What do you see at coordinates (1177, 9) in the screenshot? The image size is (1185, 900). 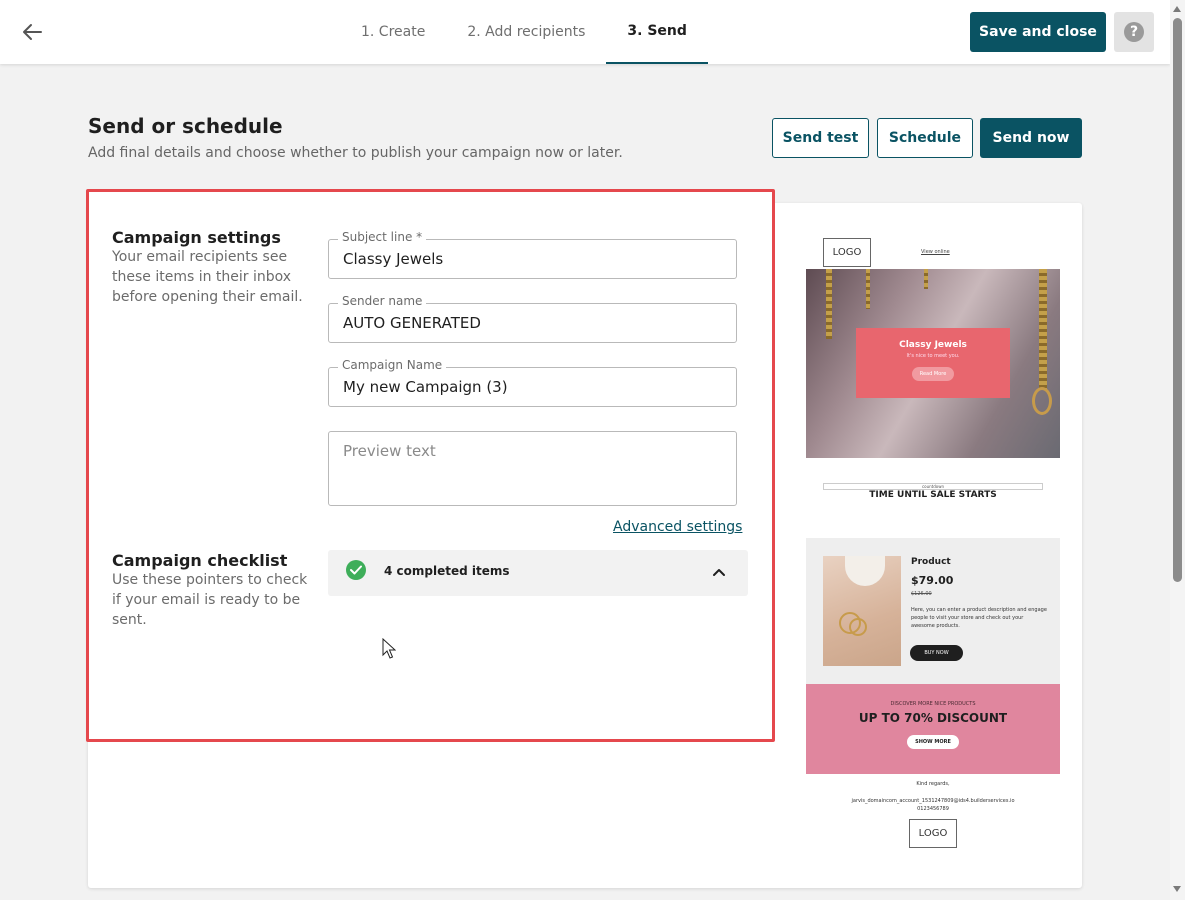 I see `scroll-up-arrow-icon` at bounding box center [1177, 9].